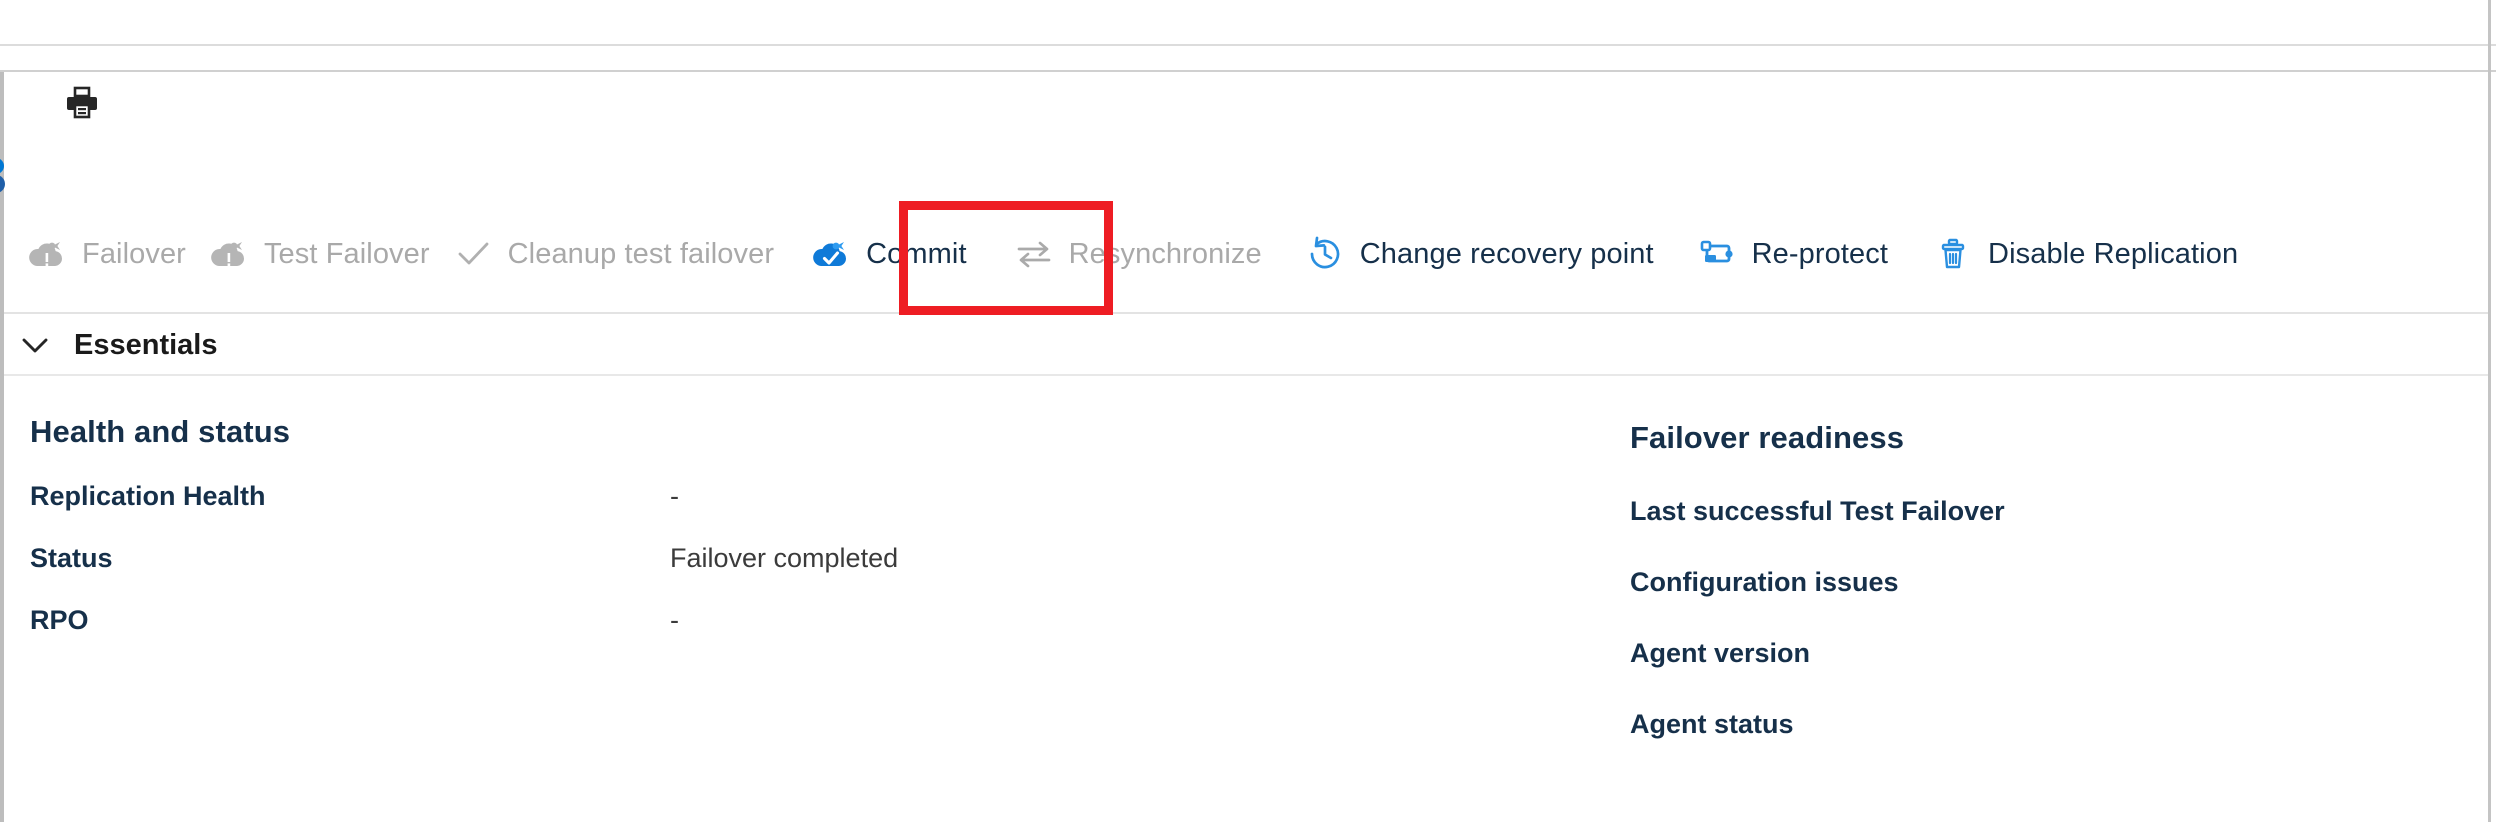  I want to click on property-key: Last successful Test Failover, so click(1817, 511).